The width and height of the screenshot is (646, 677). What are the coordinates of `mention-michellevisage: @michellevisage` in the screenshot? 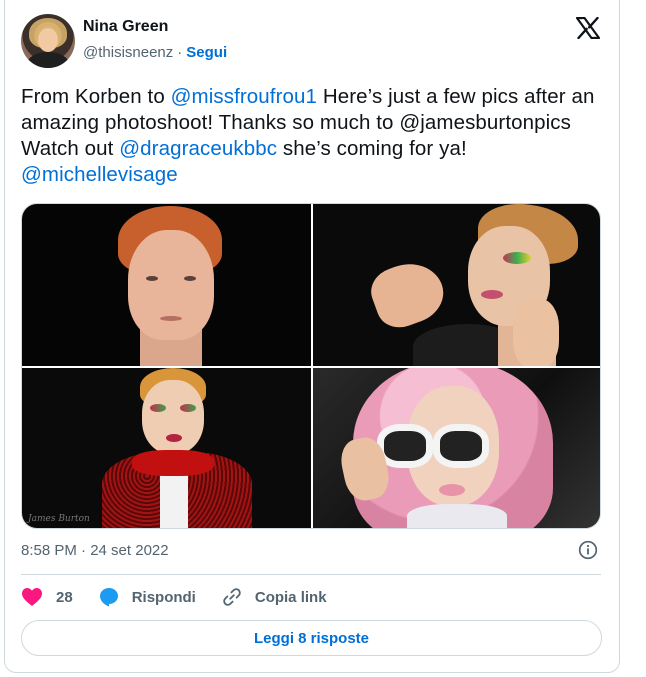 It's located at (99, 174).